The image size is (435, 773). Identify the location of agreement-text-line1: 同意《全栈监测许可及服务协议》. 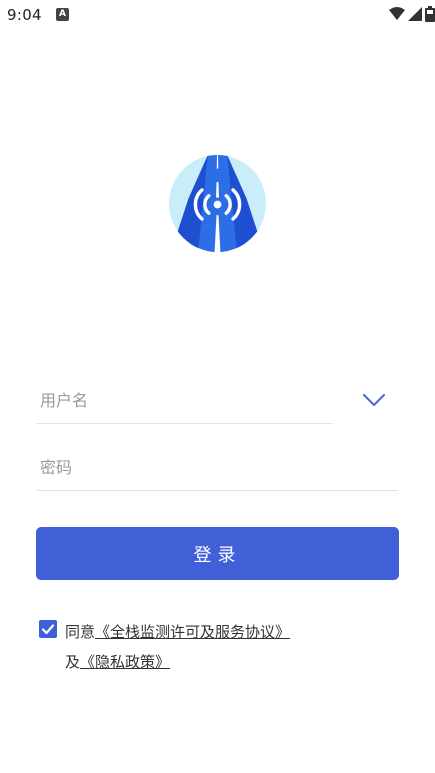
(177, 631).